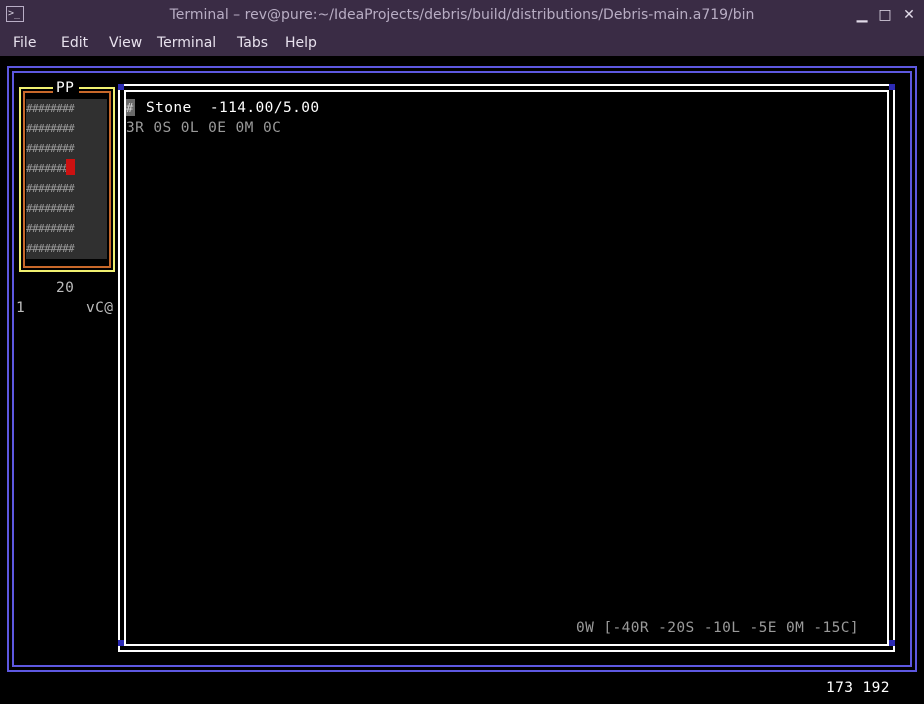 This screenshot has width=924, height=704. Describe the element at coordinates (21, 308) in the screenshot. I see `slot-number: 1` at that location.